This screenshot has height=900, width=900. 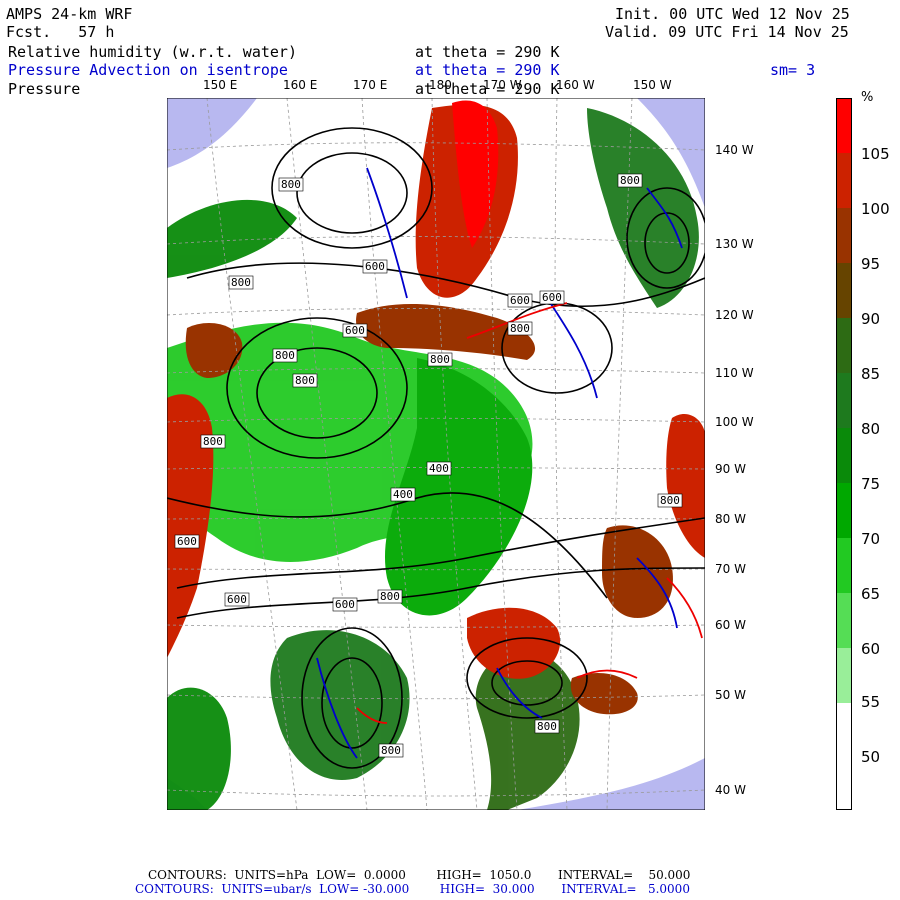 What do you see at coordinates (732, 14) in the screenshot?
I see `init-time: Init. 00 UTC Wed 12 Nov 25` at bounding box center [732, 14].